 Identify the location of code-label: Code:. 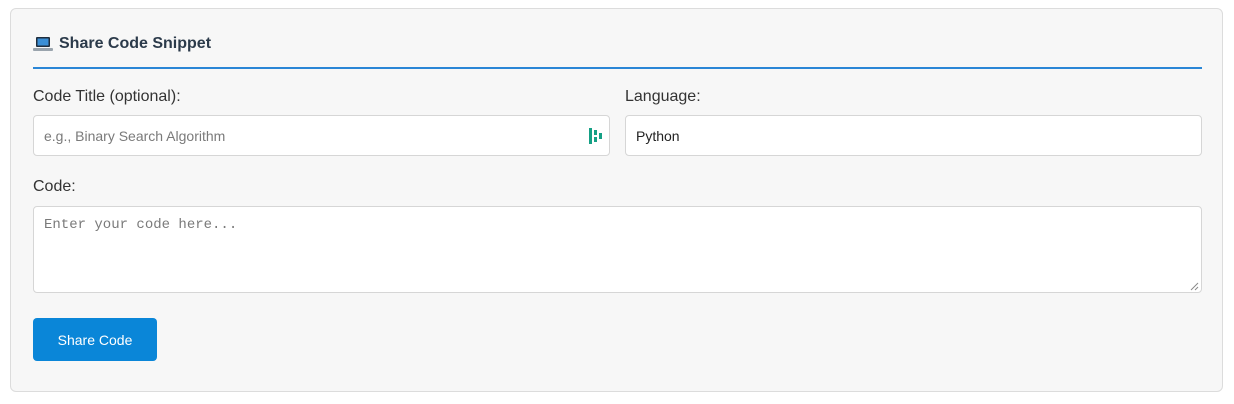
(54, 186).